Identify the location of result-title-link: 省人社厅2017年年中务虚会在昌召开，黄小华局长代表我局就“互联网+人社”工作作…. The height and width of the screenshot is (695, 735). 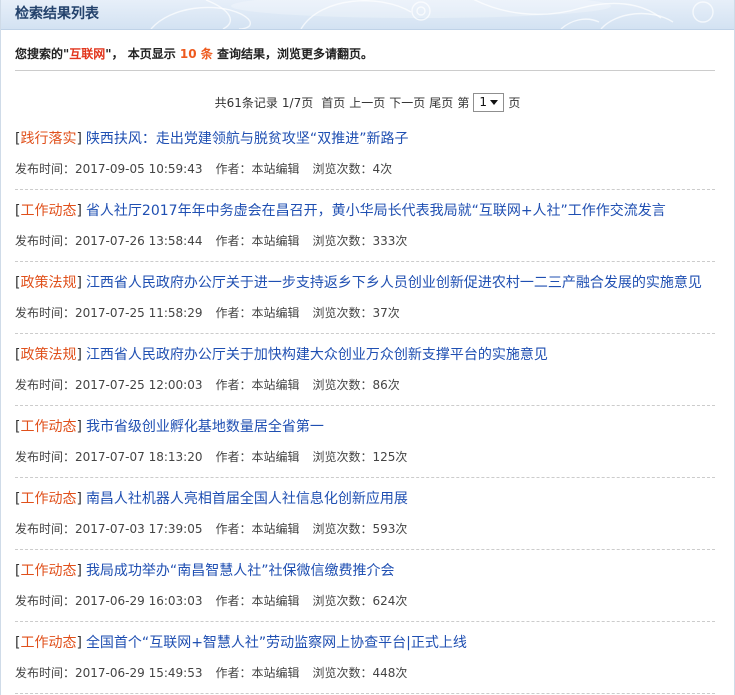
(376, 211).